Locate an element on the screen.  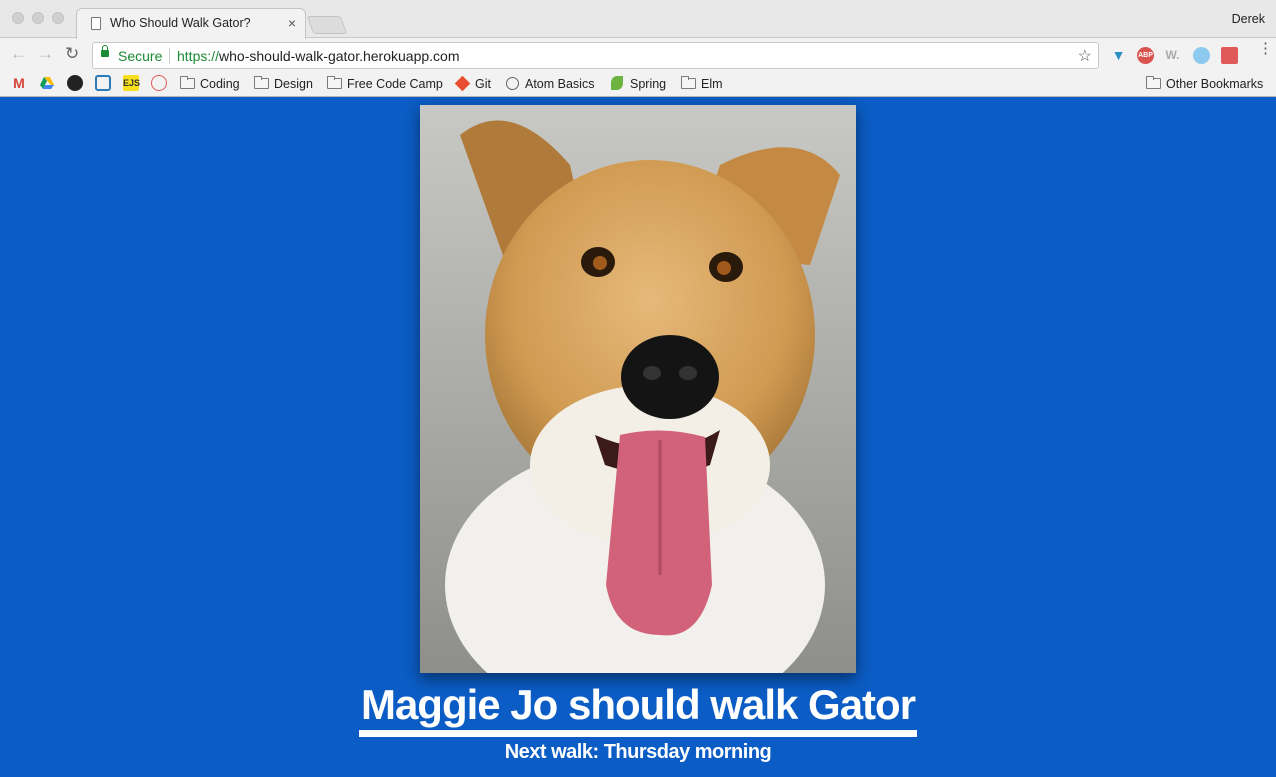
bookmark-design: Design is located at coordinates (283, 84).